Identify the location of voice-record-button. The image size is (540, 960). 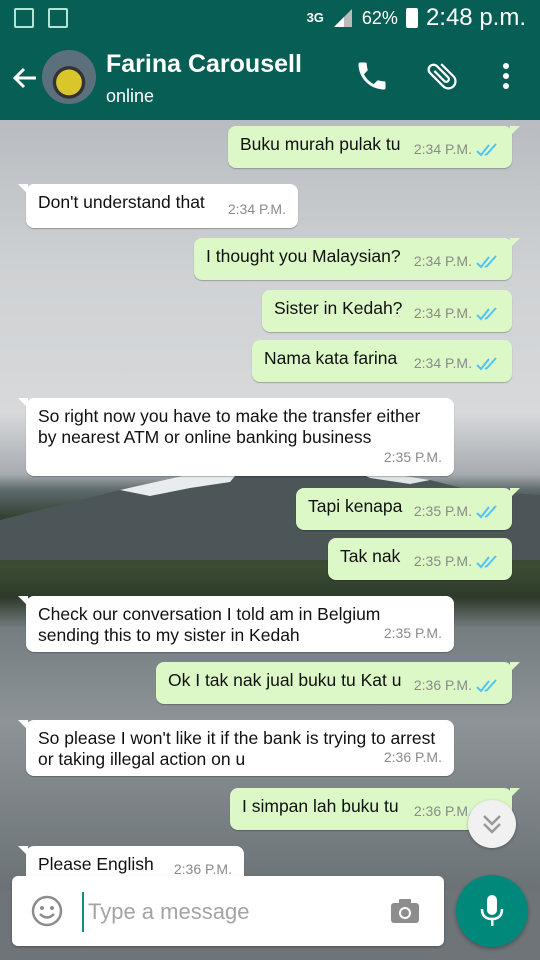
(492, 911).